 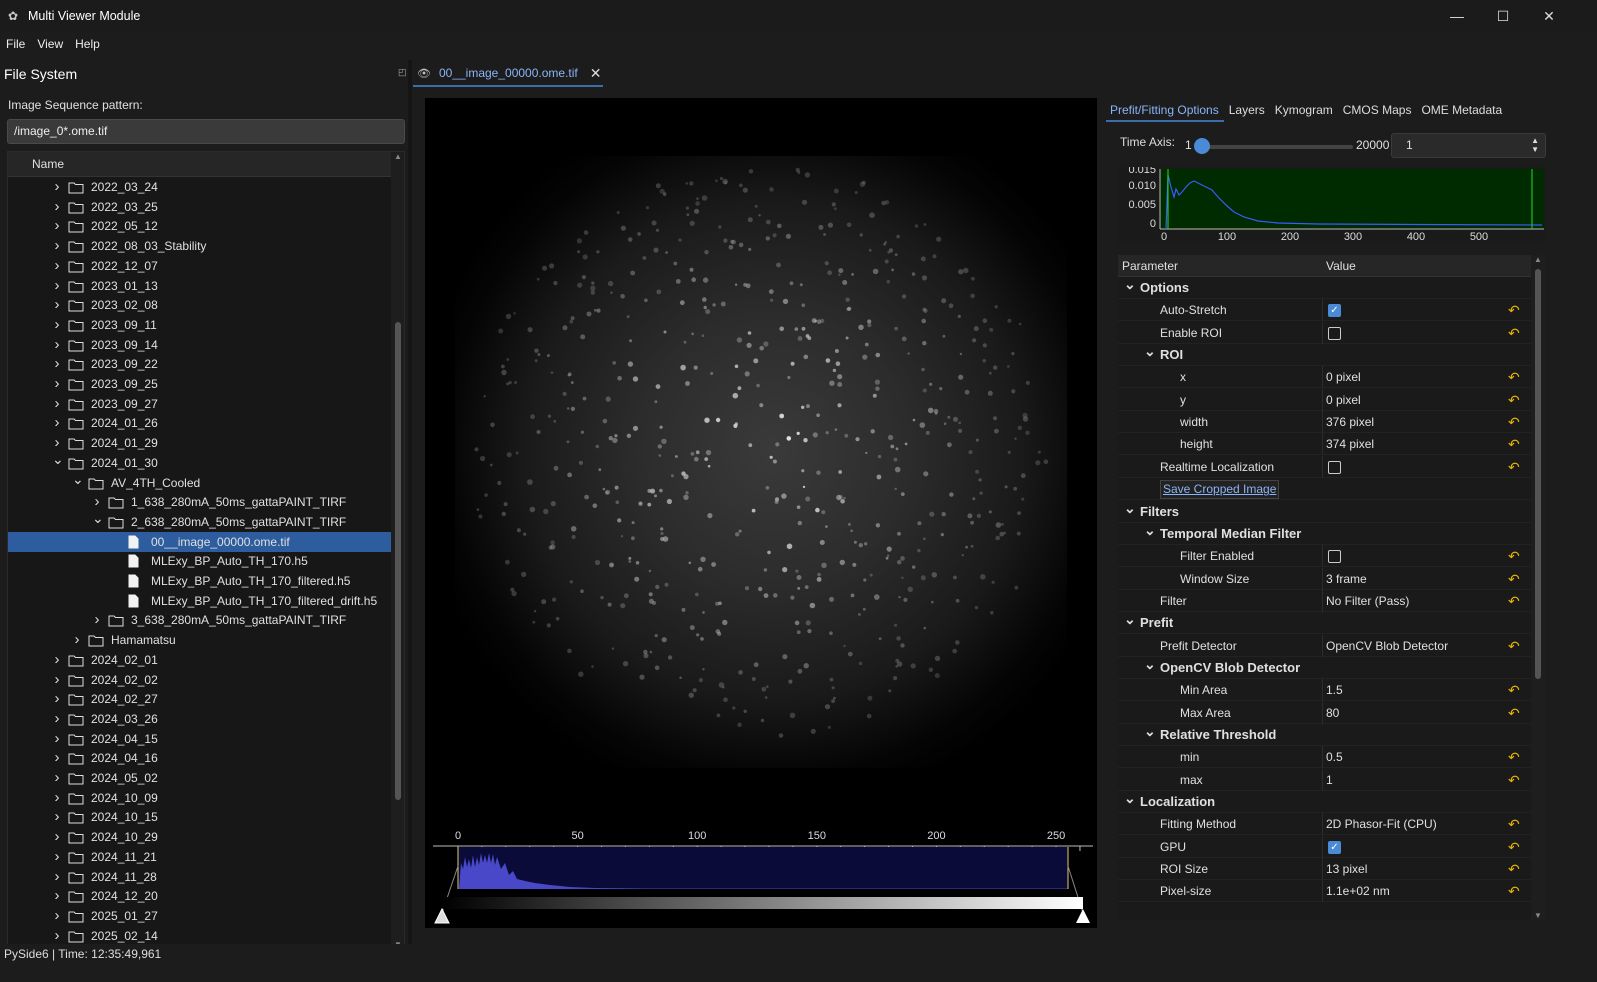 I want to click on folder-item: › 2024_05_02, so click(x=199, y=778).